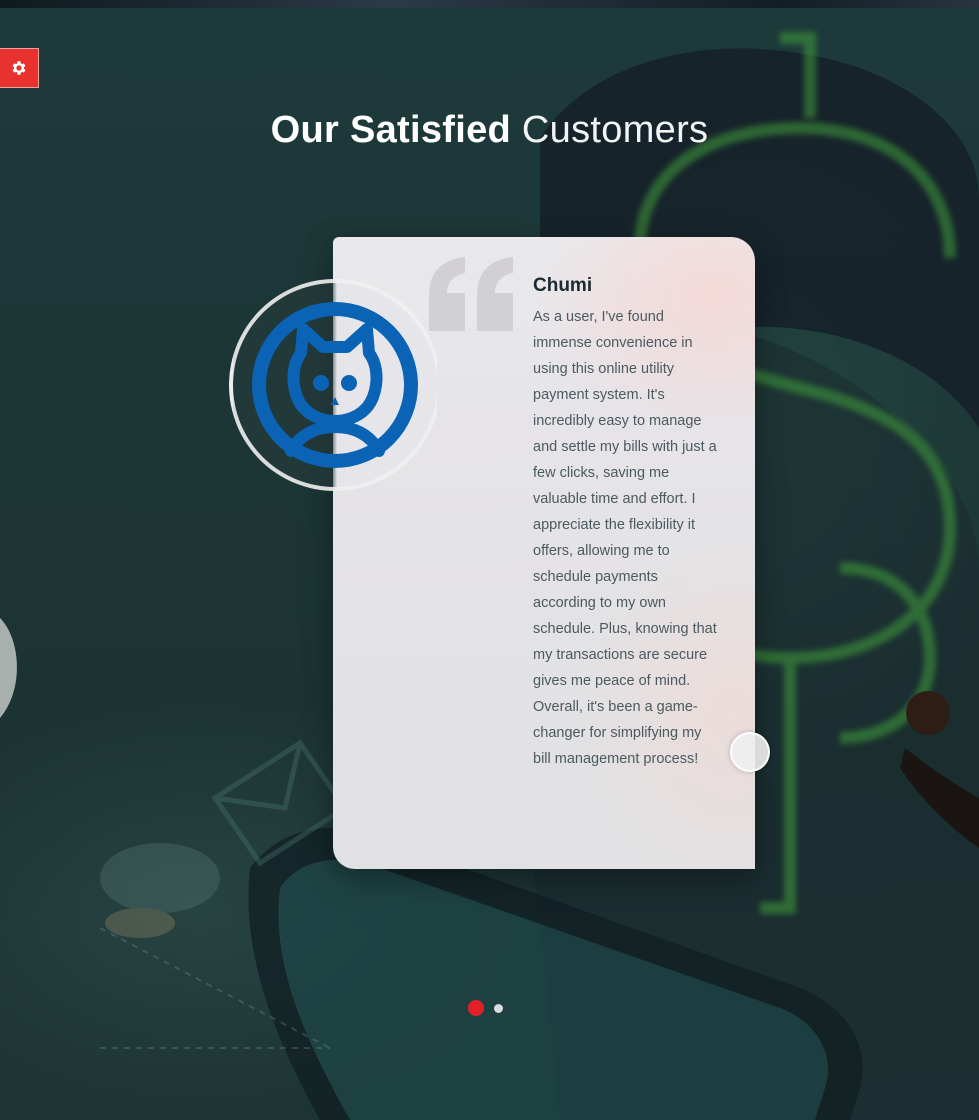 This screenshot has width=979, height=1120. I want to click on gear-icon, so click(19, 68).